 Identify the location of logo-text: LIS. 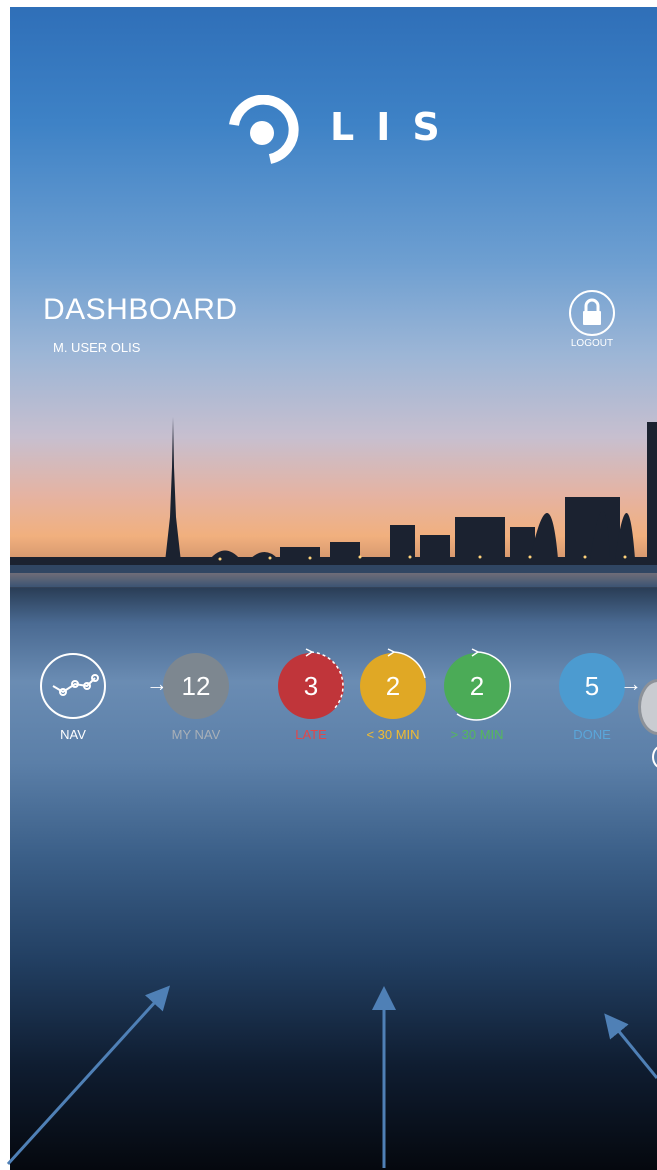
(396, 127).